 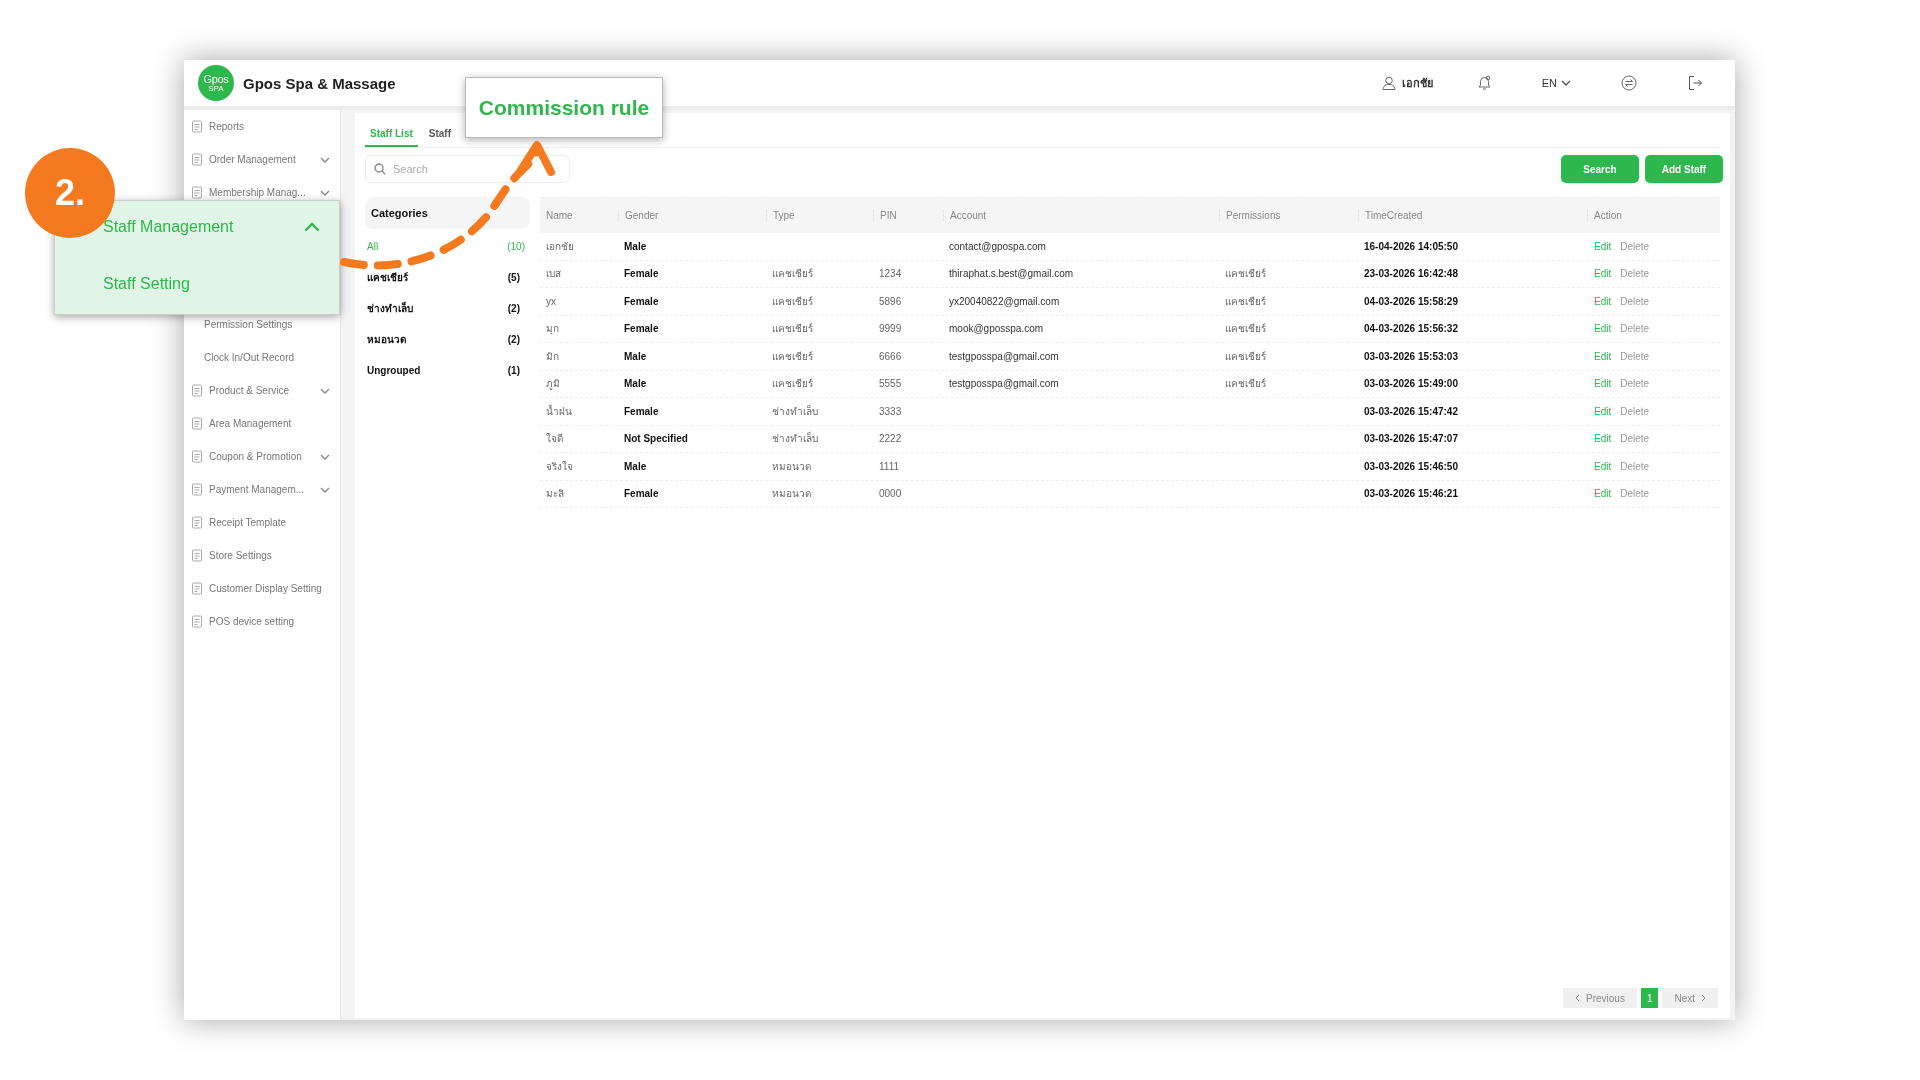 What do you see at coordinates (391, 137) in the screenshot?
I see `tab: Staff List` at bounding box center [391, 137].